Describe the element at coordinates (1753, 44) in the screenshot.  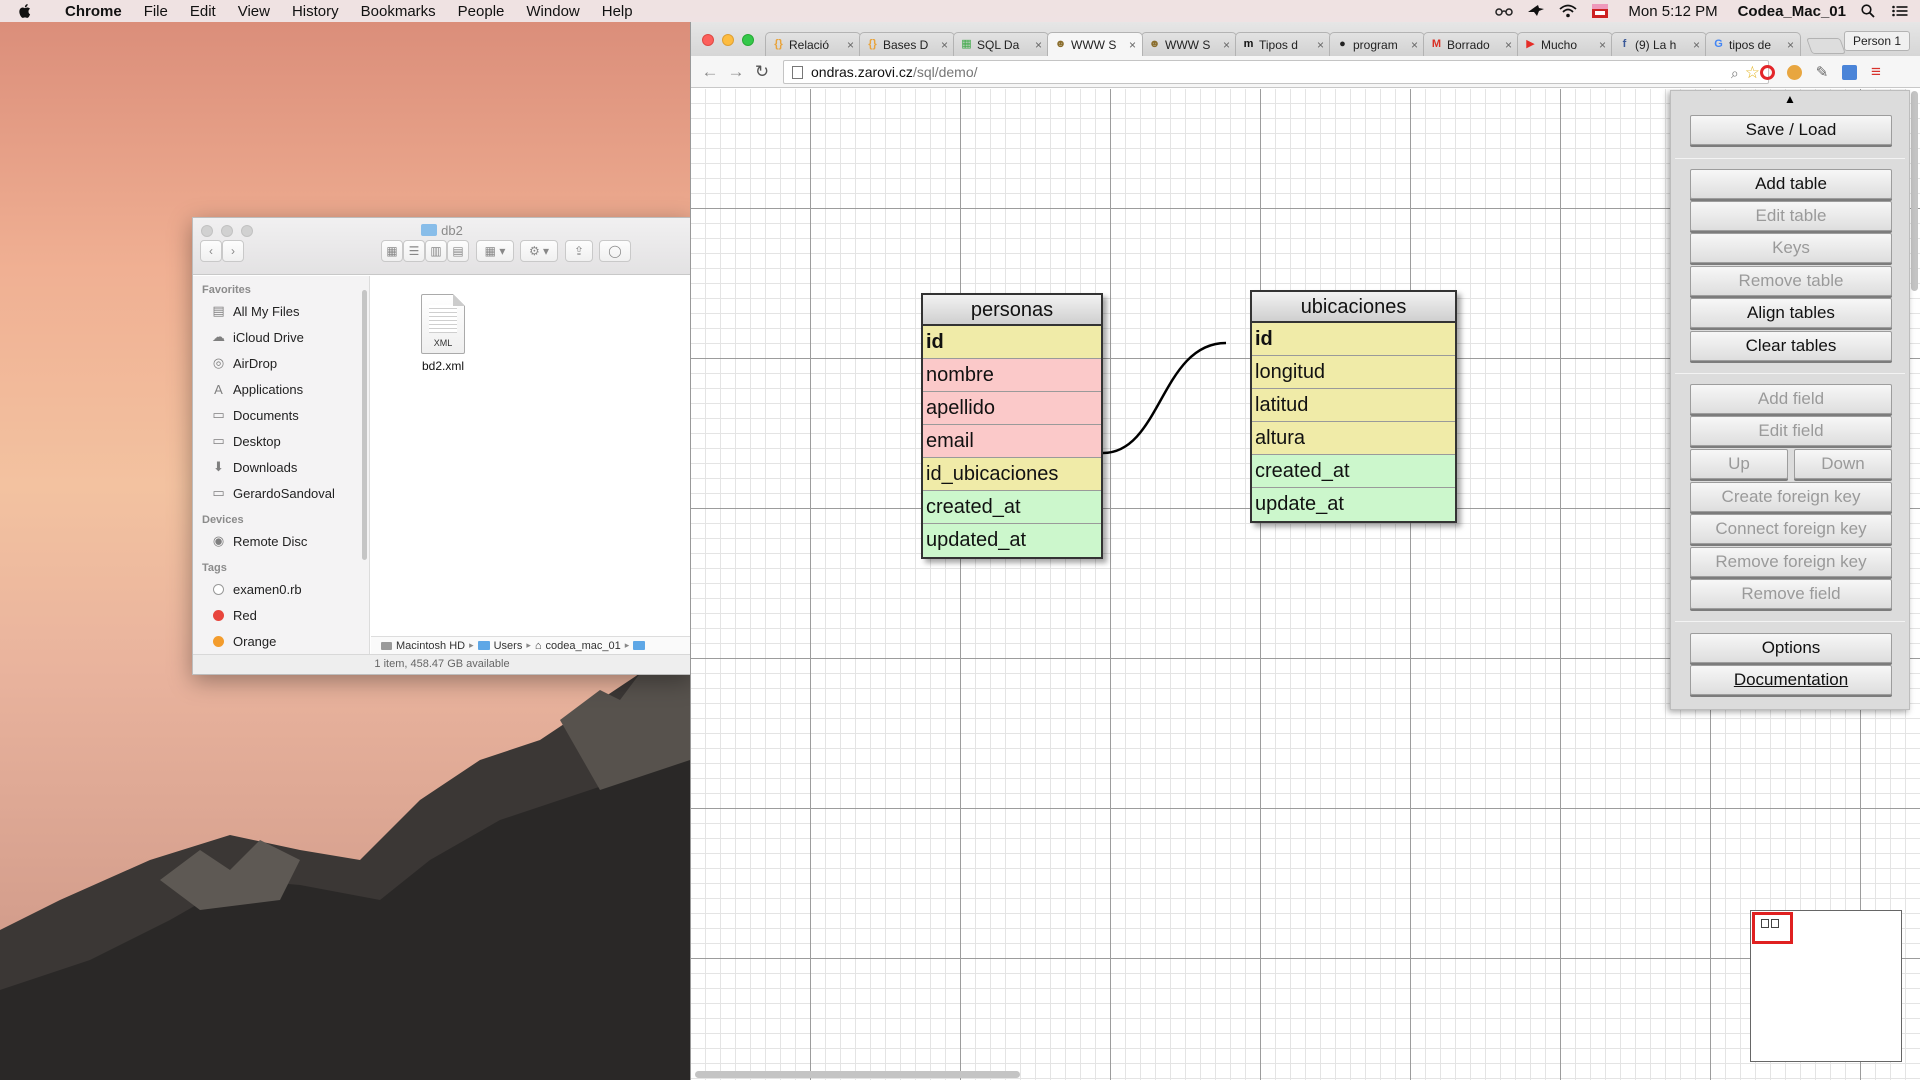
I see `browser-tab: Gtipos de ×` at that location.